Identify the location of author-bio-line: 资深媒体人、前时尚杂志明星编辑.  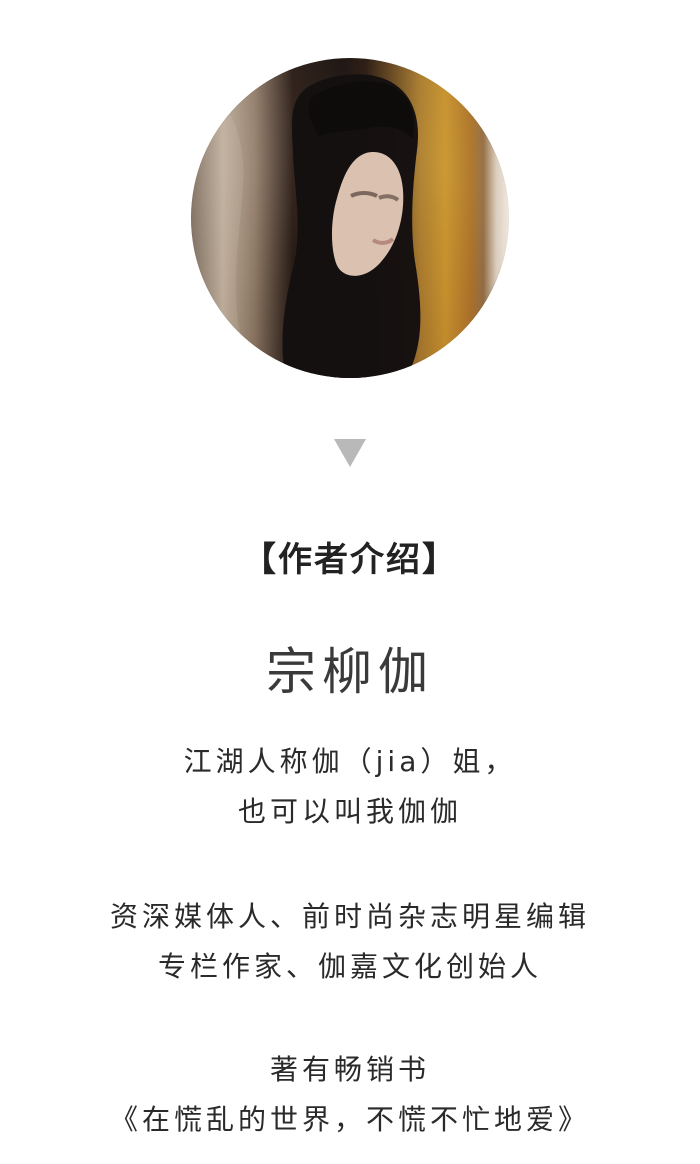
(349, 916).